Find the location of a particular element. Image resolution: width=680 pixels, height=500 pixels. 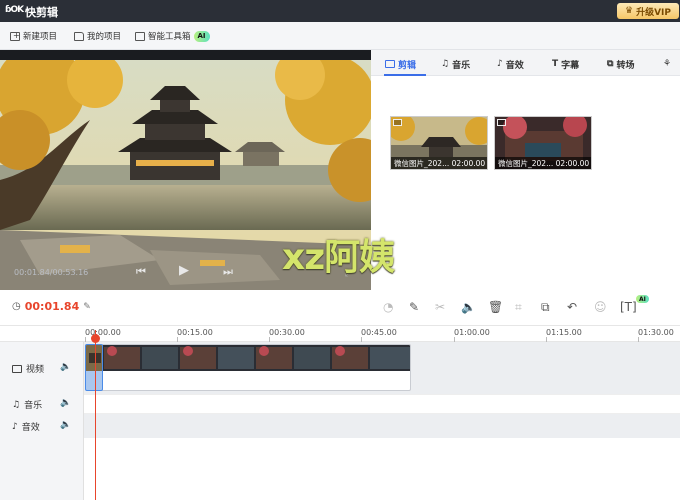

sticker-tool-icon: ☺ is located at coordinates (600, 307).